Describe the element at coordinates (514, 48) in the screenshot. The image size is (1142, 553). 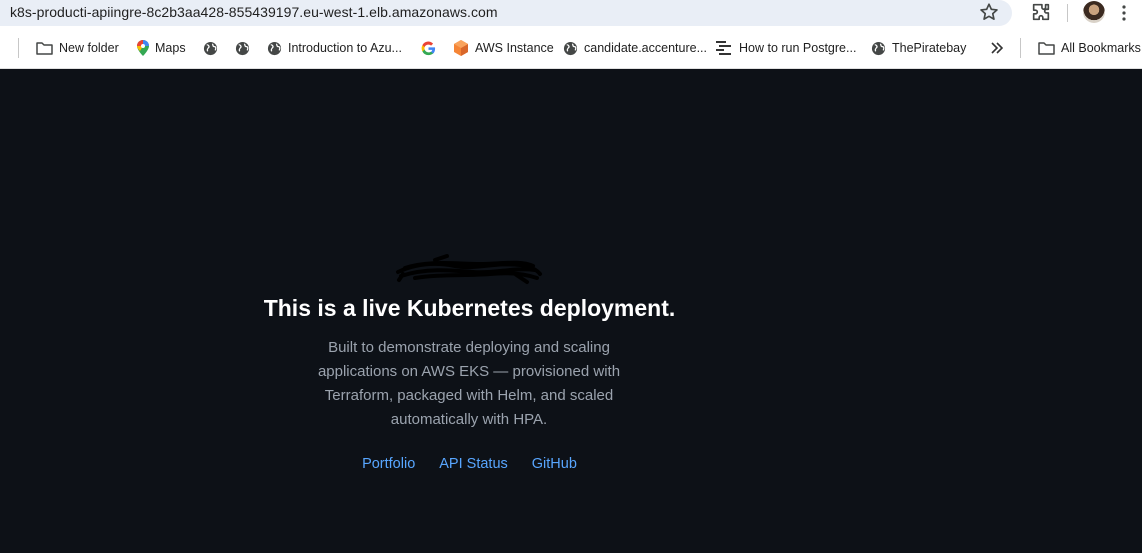
I see `bookmark-label: AWS Instance` at that location.